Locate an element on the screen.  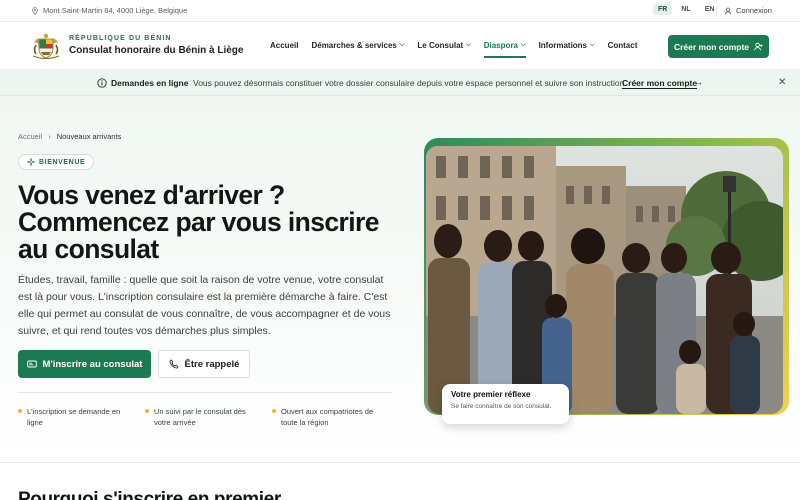
register-label: M'inscrire au consulat is located at coordinates (92, 364).